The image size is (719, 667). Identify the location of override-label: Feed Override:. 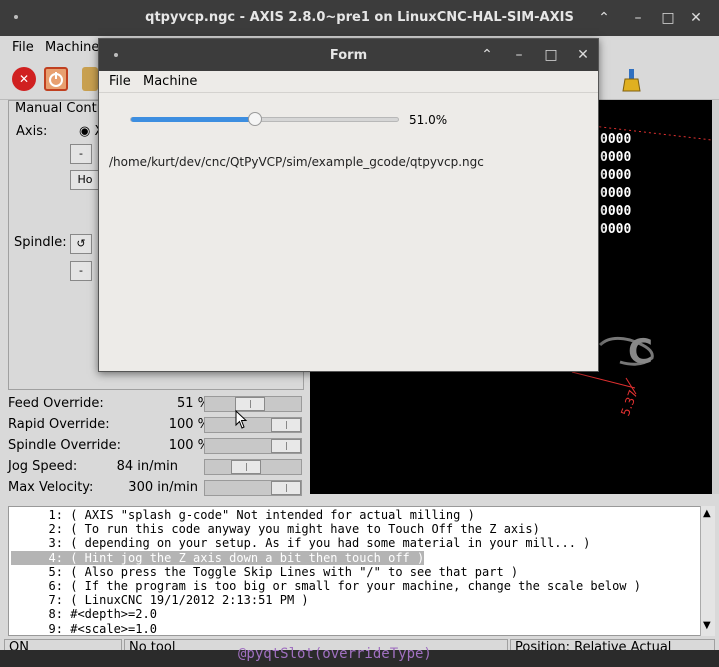
(56, 403).